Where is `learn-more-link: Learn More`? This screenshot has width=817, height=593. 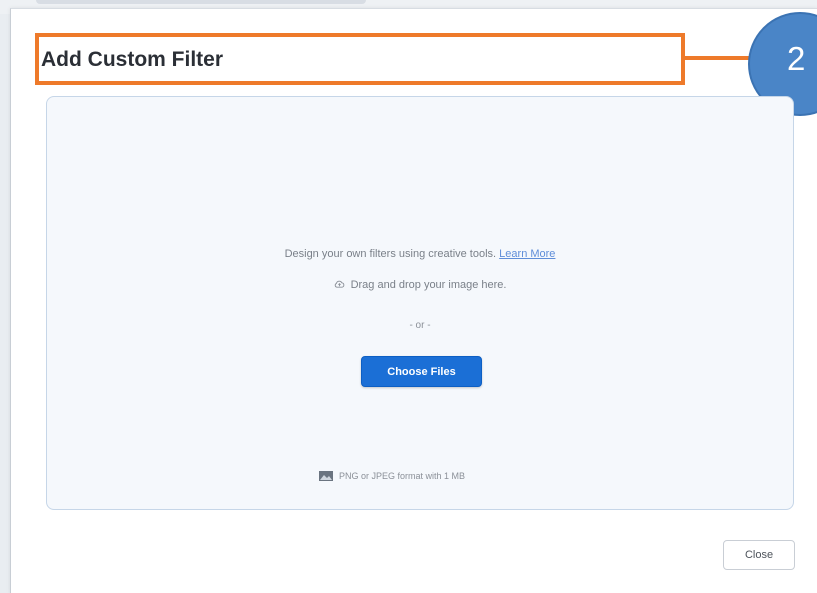 learn-more-link: Learn More is located at coordinates (527, 254).